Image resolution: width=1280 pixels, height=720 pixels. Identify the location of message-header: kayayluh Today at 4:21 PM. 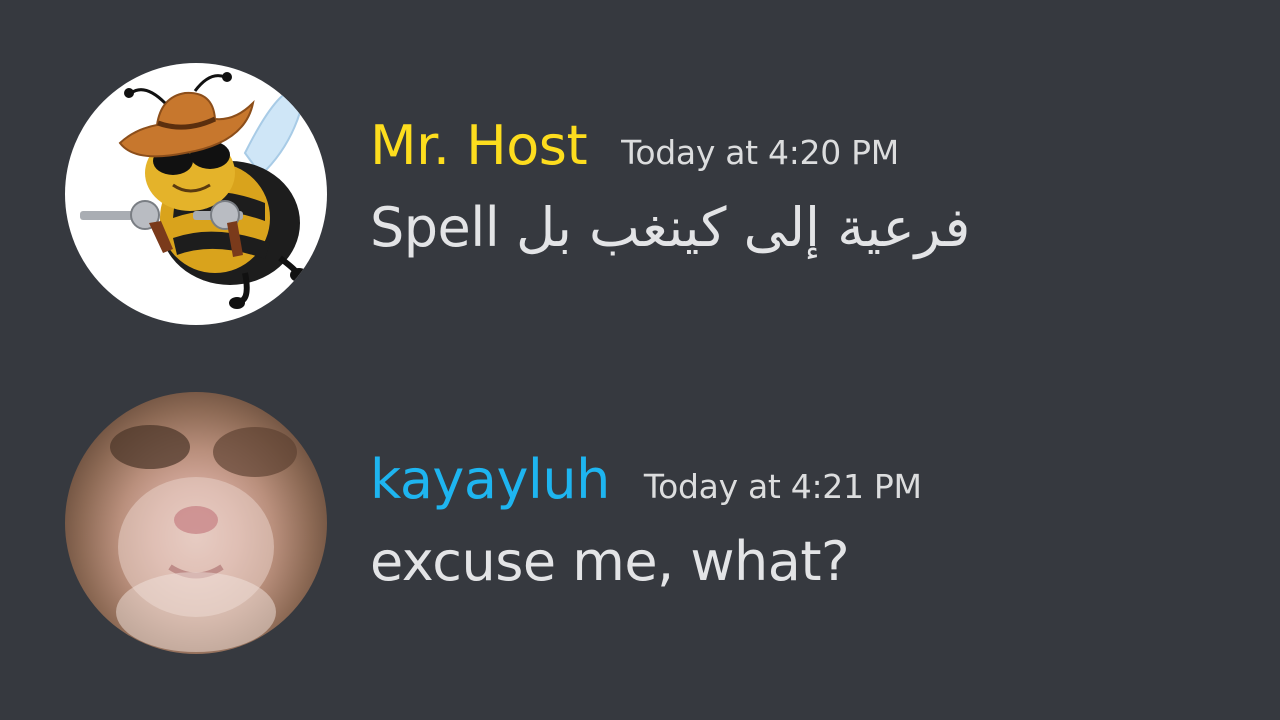
(646, 479).